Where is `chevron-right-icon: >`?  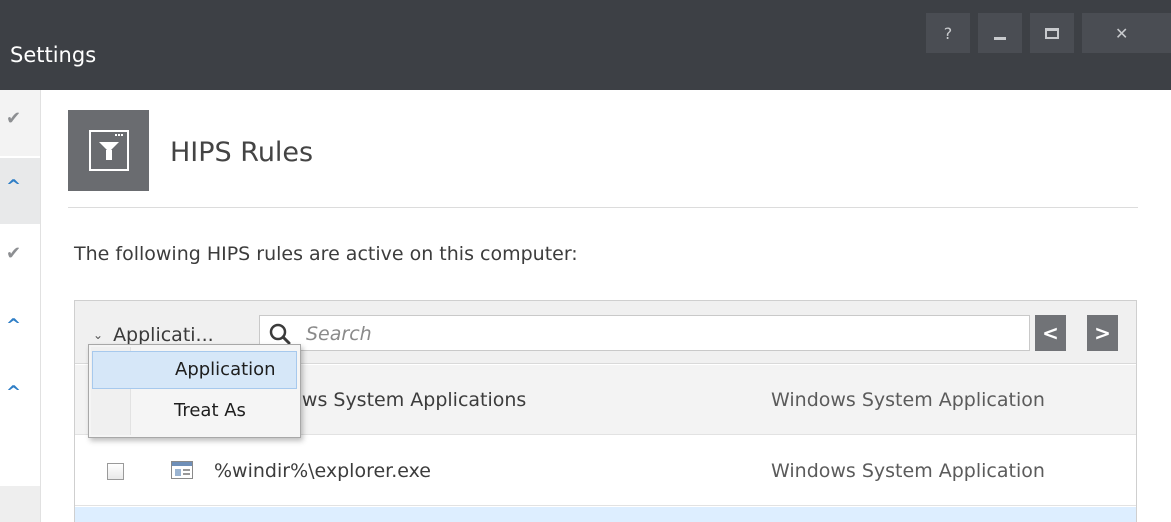
chevron-right-icon: > is located at coordinates (1102, 333).